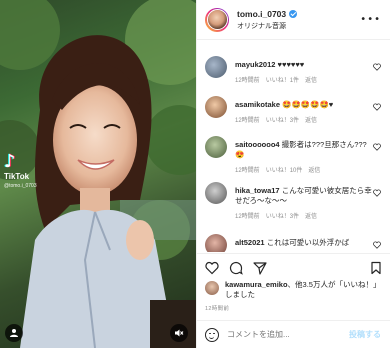 The height and width of the screenshot is (348, 390). Describe the element at coordinates (365, 334) in the screenshot. I see `post-comment-button: 投稿する` at that location.